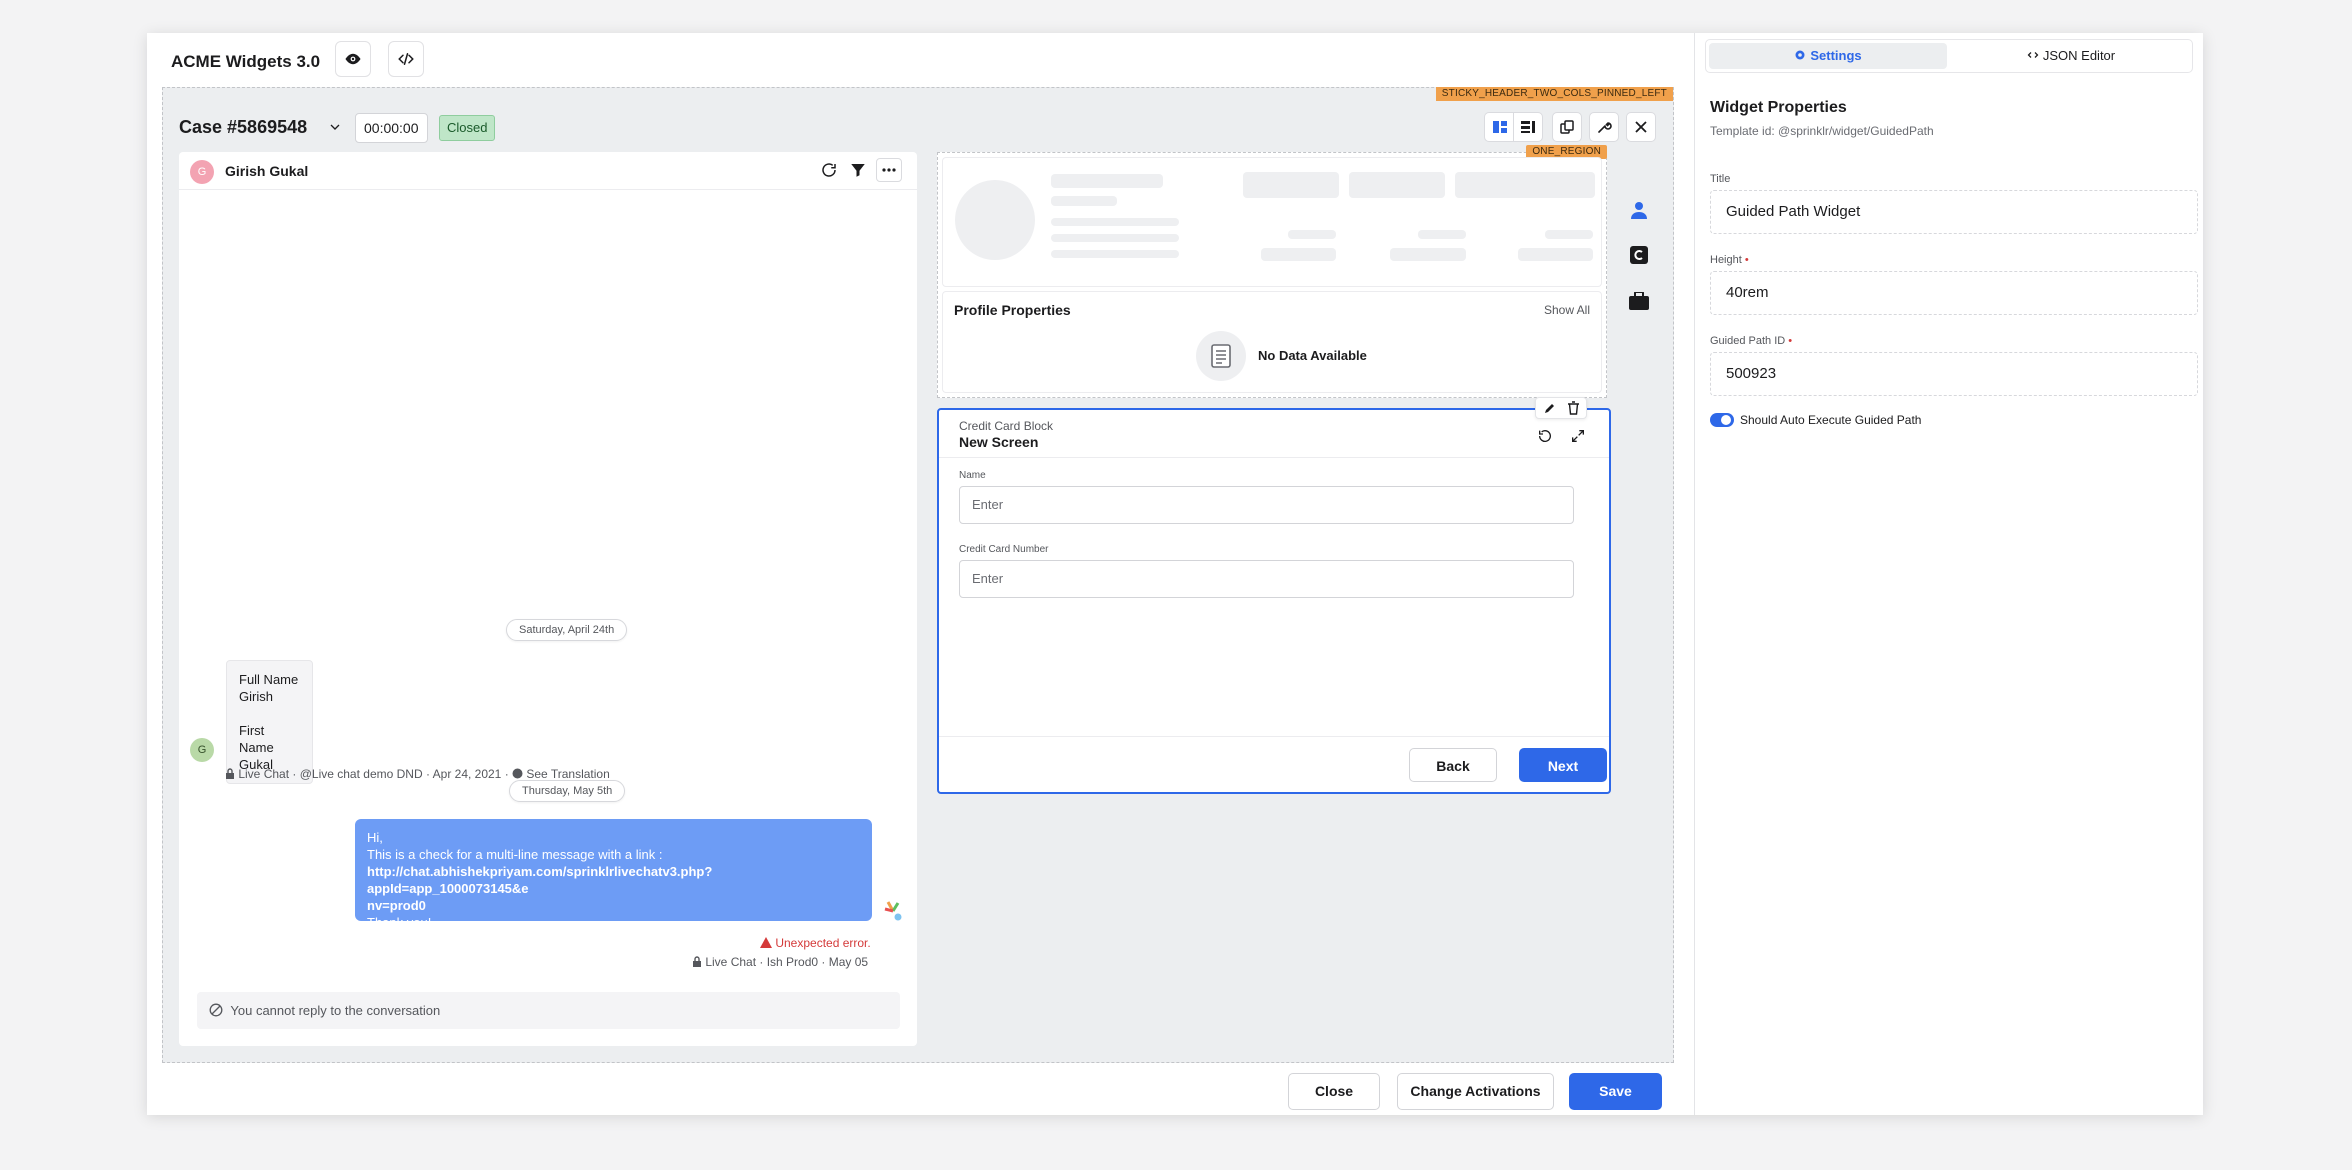  I want to click on brand-logo-icon, so click(893, 911).